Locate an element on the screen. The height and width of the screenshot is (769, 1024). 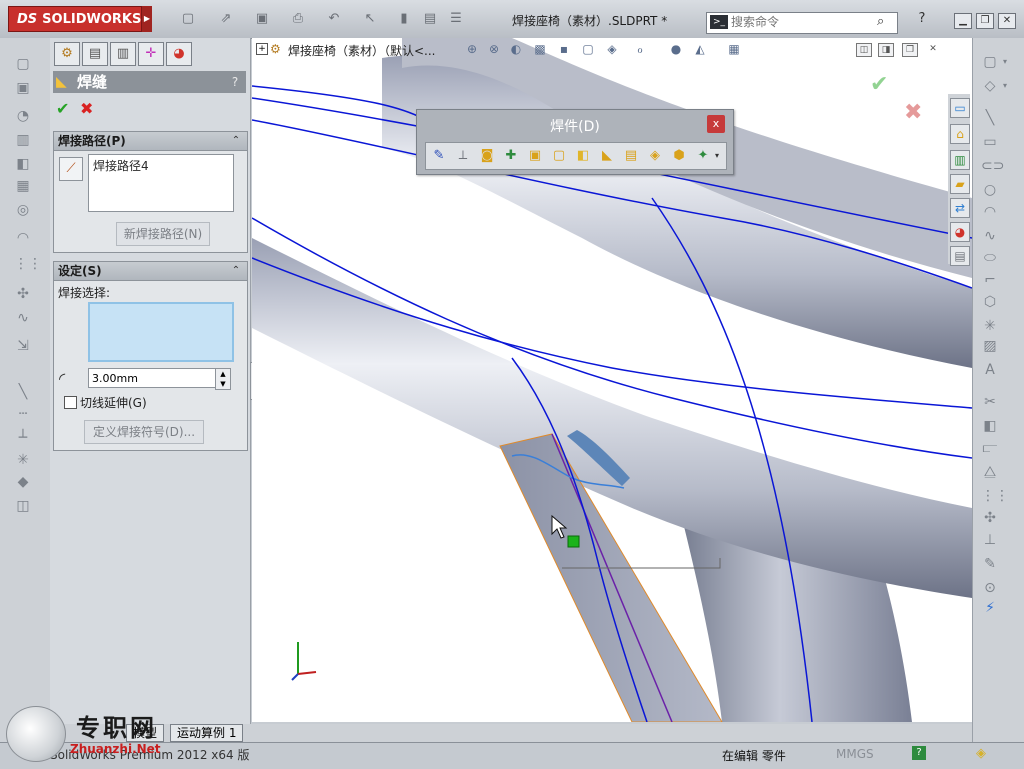
file-explorer-icon: ▰ is located at coordinates (960, 184).